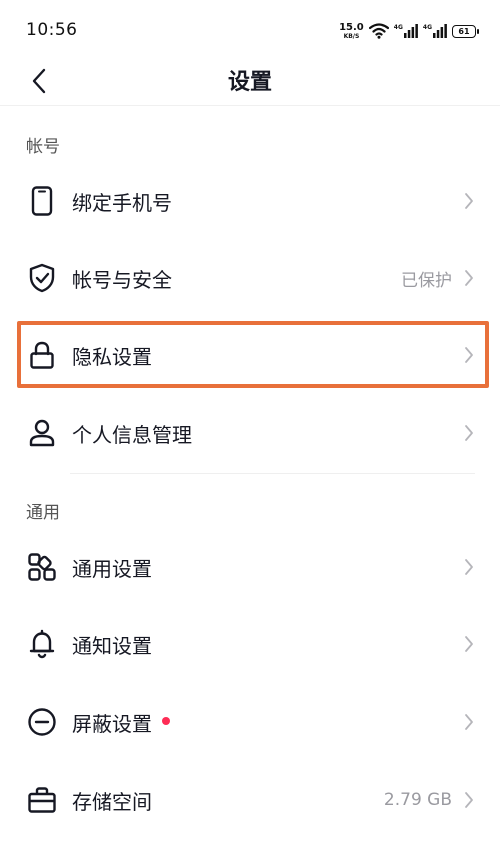 Image resolution: width=500 pixels, height=844 pixels. Describe the element at coordinates (42, 644) in the screenshot. I see `bell-icon` at that location.